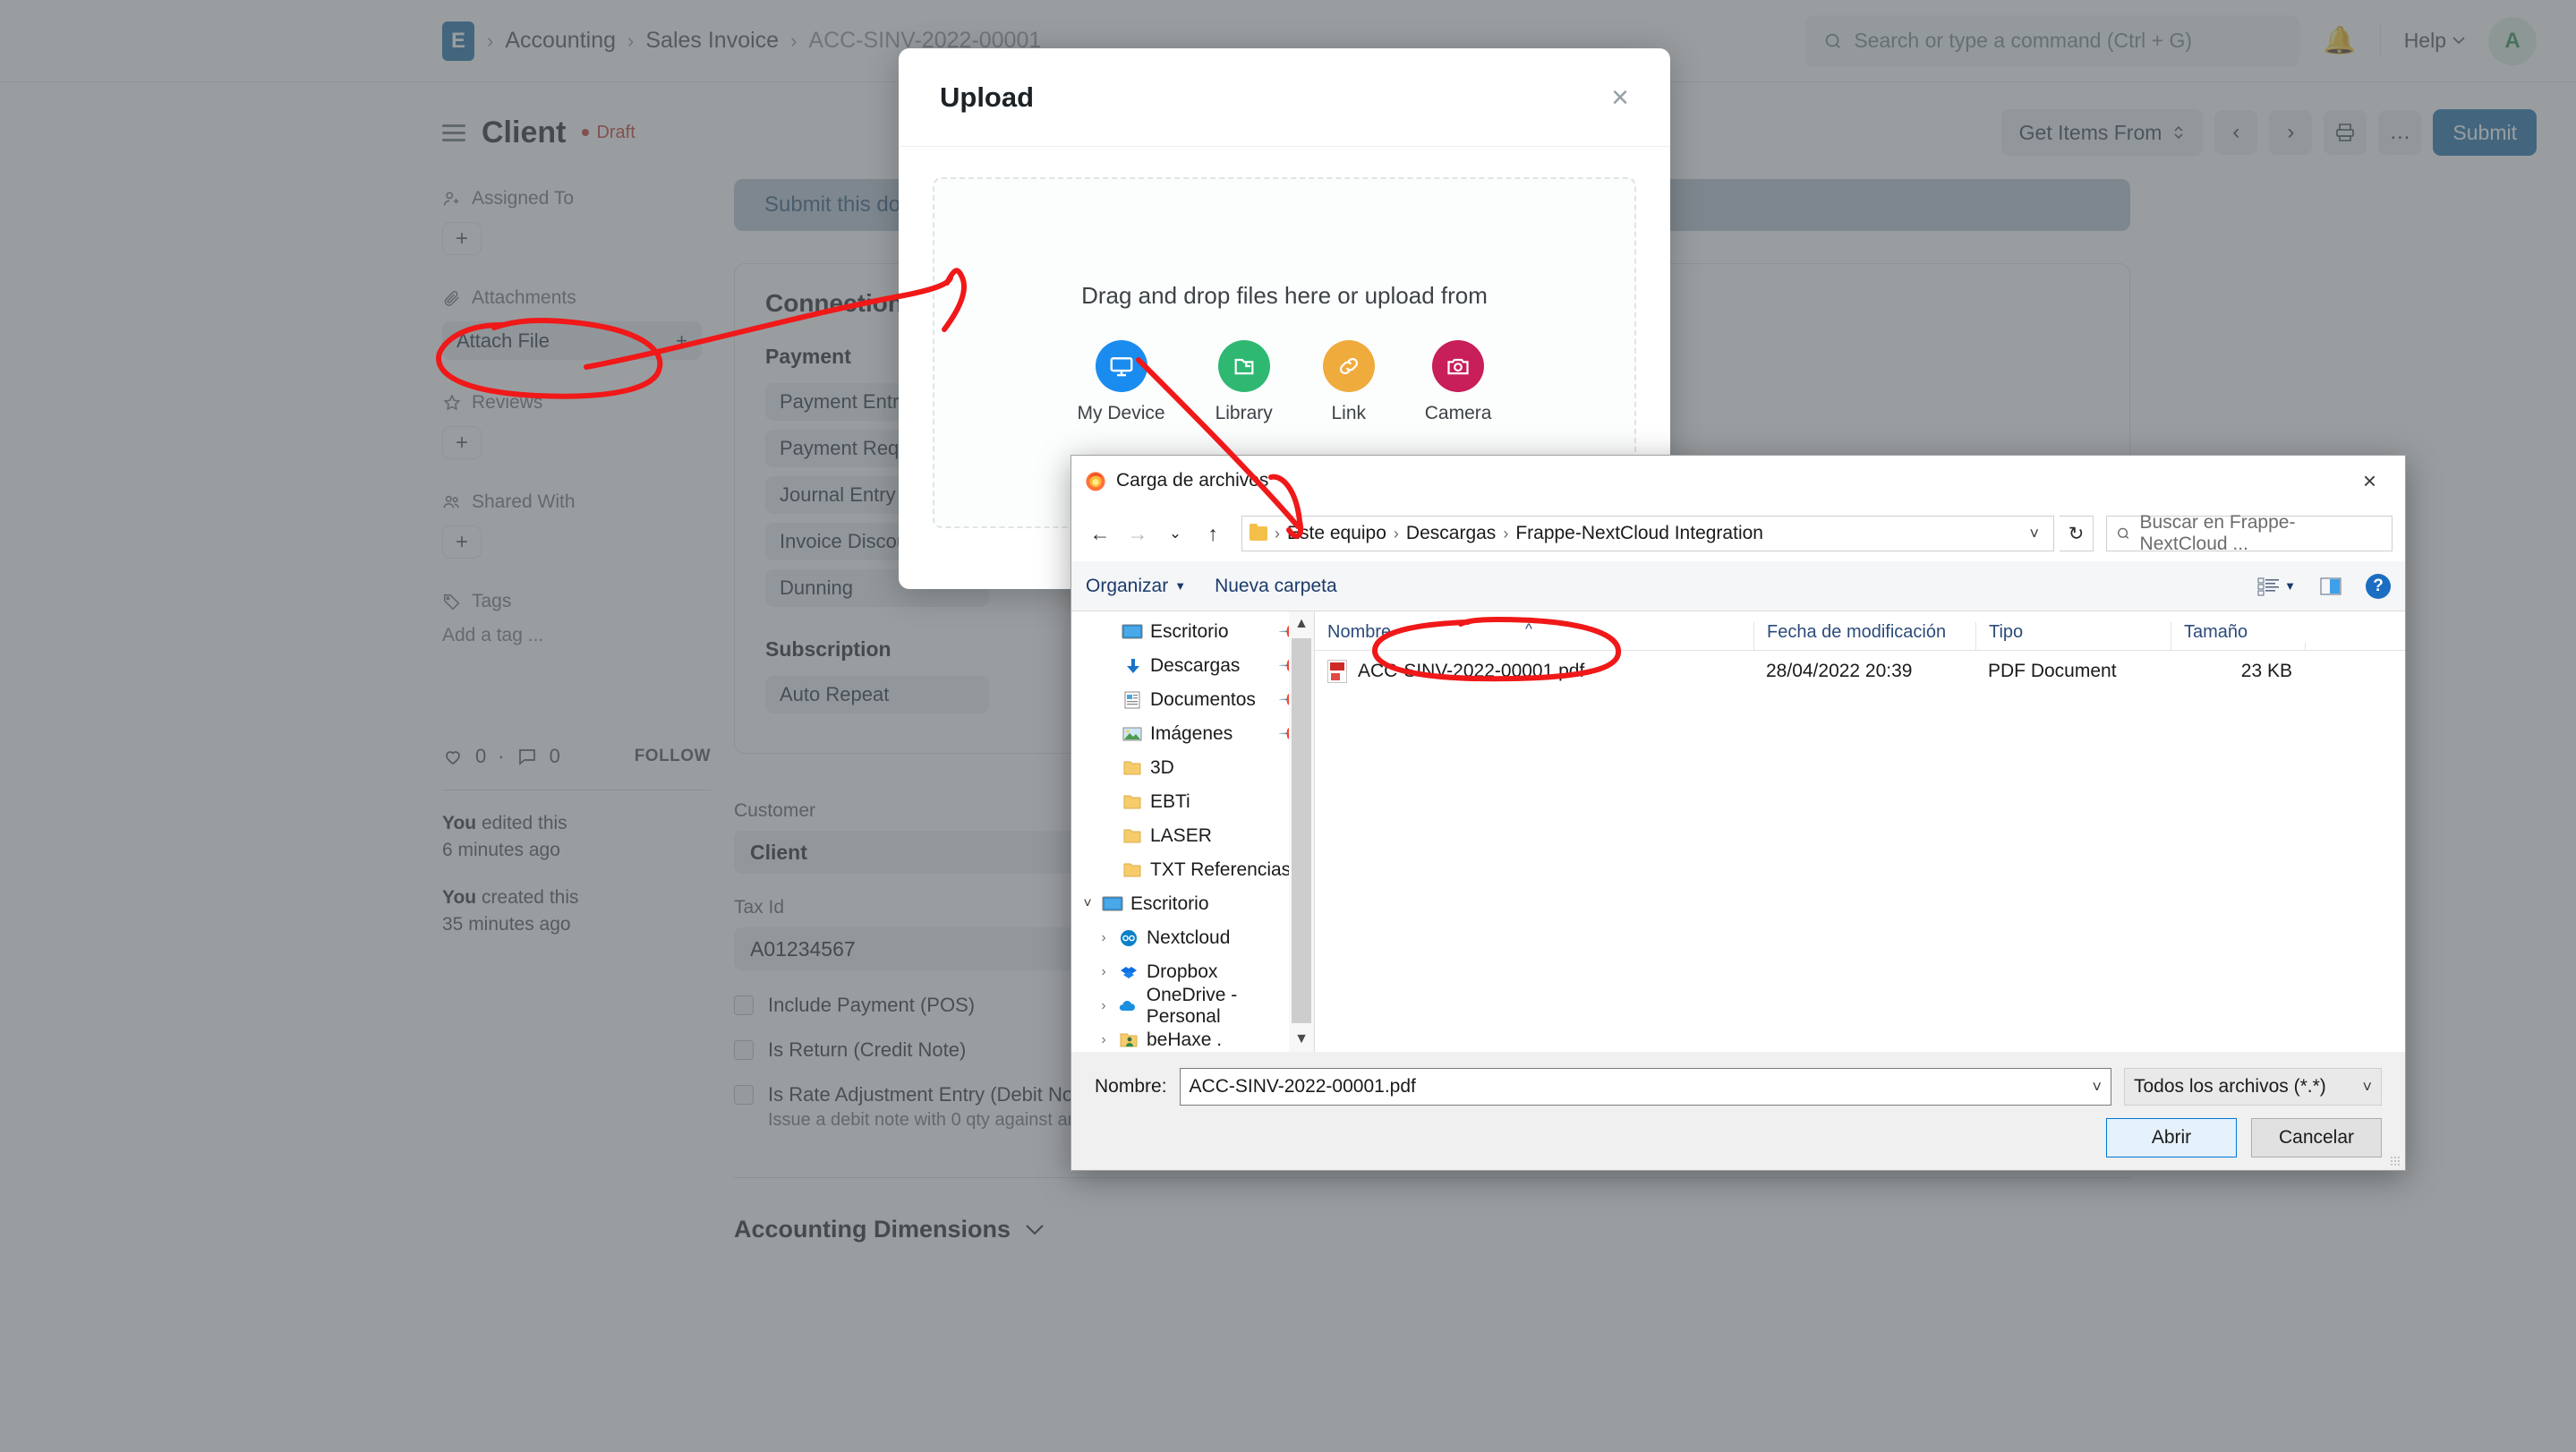 The image size is (2576, 1452). Describe the element at coordinates (1451, 533) in the screenshot. I see `path-crumb-descargas: Descargas` at that location.